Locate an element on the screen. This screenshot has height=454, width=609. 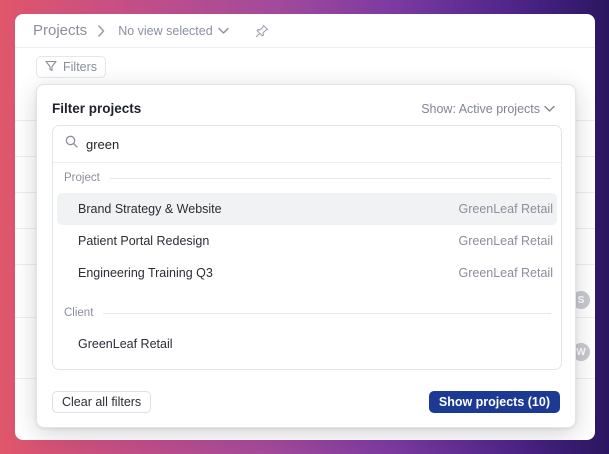
clear-all-filters-button: Clear all filters is located at coordinates (102, 402).